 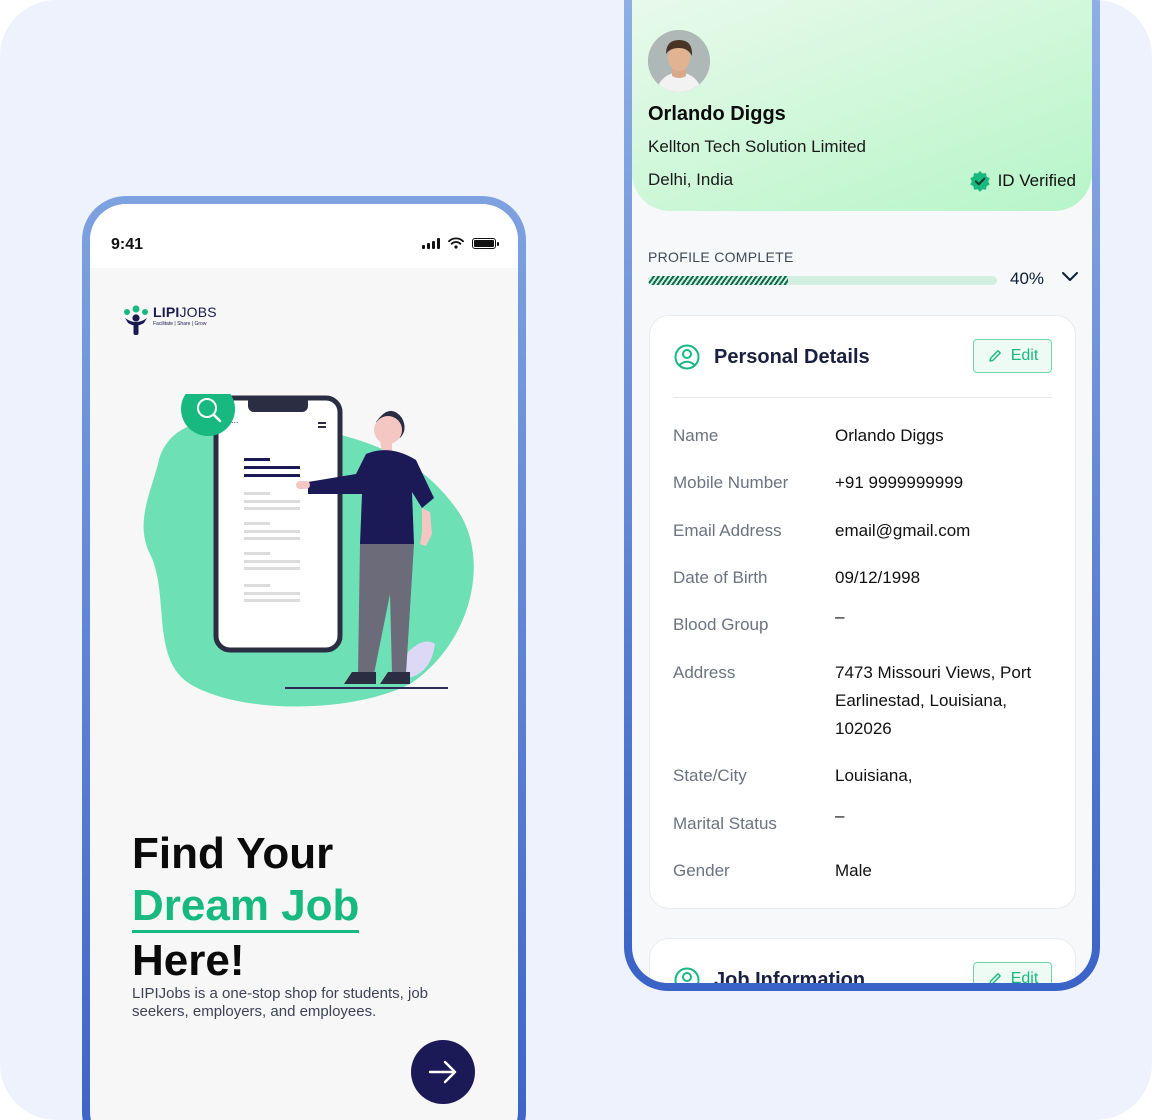 What do you see at coordinates (701, 870) in the screenshot?
I see `field-label: Gender` at bounding box center [701, 870].